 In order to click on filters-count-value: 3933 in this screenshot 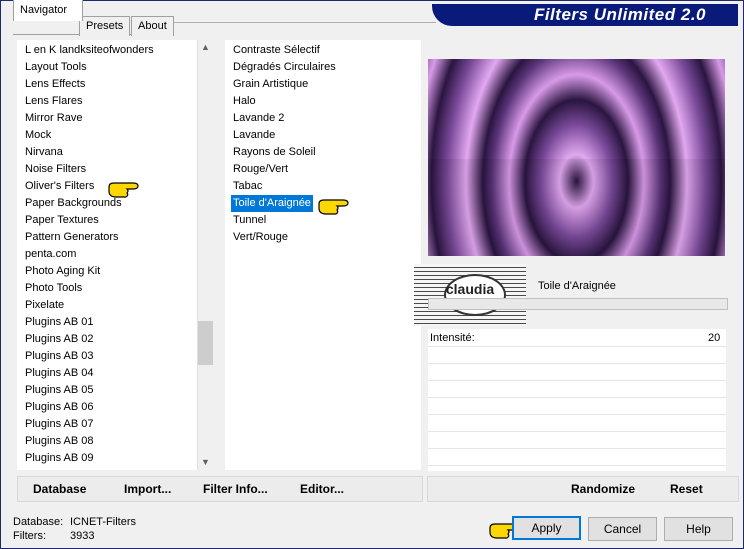, I will do `click(82, 536)`.